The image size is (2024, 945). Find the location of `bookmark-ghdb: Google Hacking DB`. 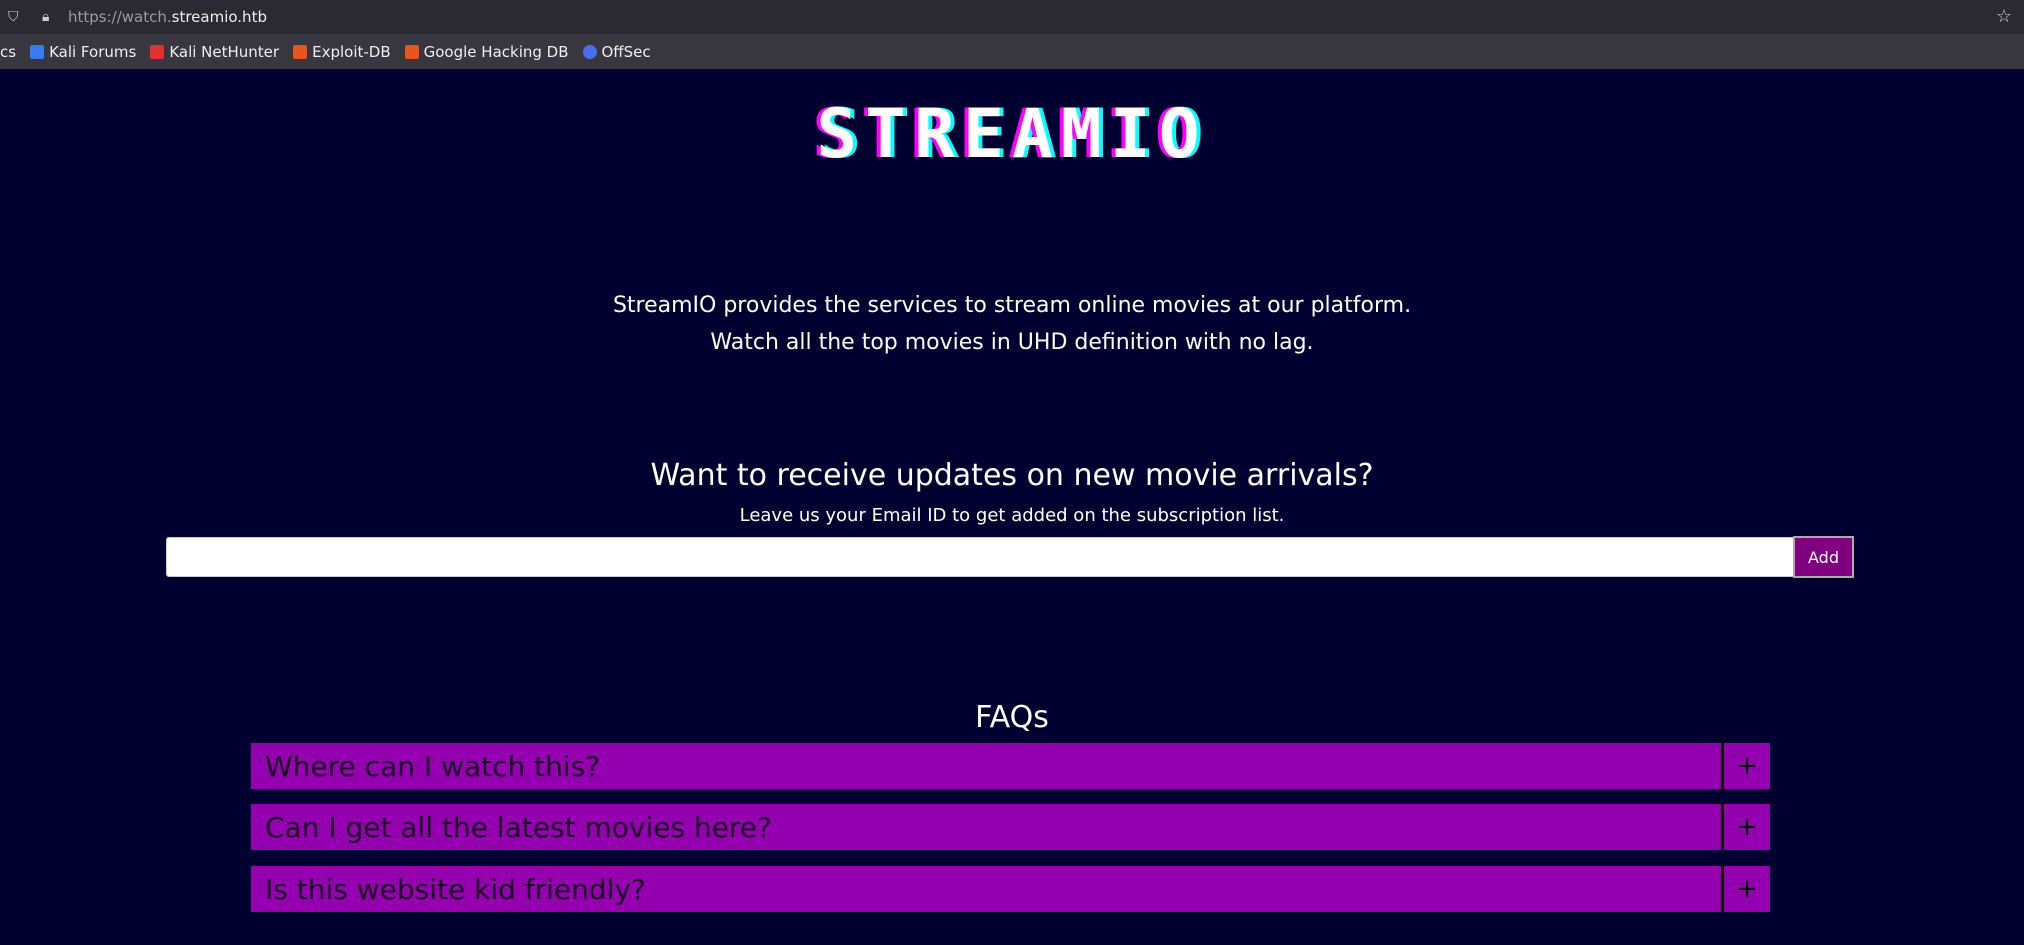

bookmark-ghdb: Google Hacking DB is located at coordinates (486, 51).